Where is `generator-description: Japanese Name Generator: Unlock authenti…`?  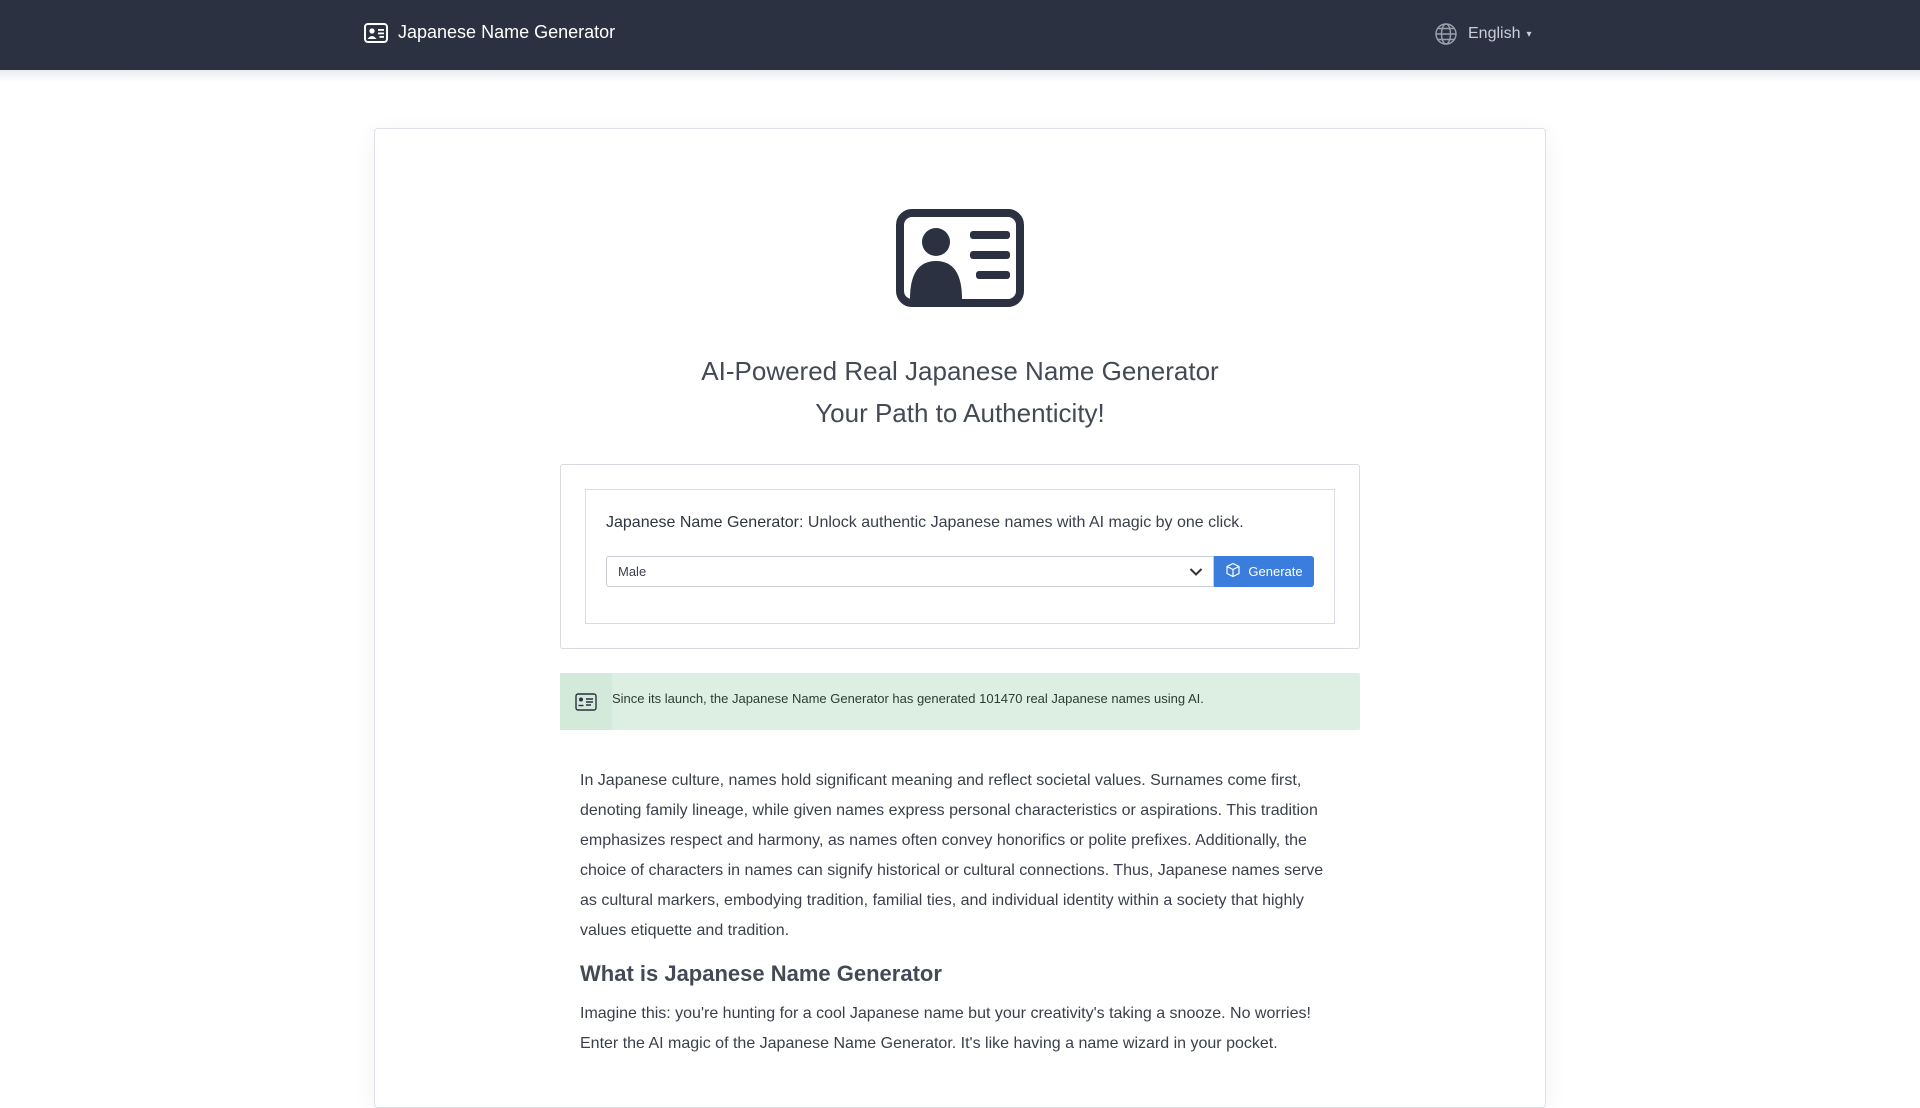
generator-description: Japanese Name Generator: Unlock authenti… is located at coordinates (925, 523).